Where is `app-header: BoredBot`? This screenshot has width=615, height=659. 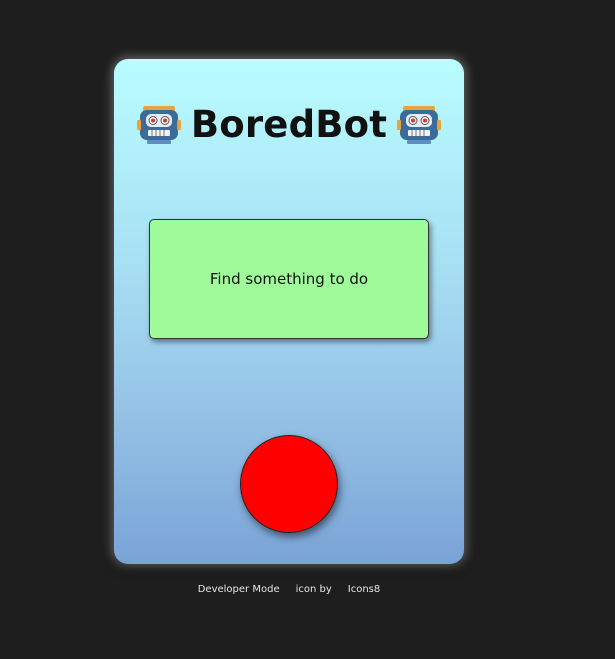
app-header: BoredBot is located at coordinates (289, 124).